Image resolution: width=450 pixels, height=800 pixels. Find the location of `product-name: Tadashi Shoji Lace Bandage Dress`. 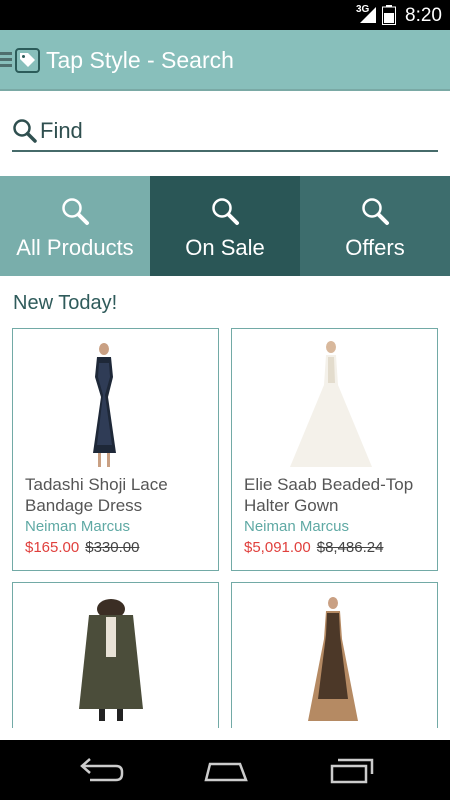

product-name: Tadashi Shoji Lace Bandage Dress is located at coordinates (96, 495).